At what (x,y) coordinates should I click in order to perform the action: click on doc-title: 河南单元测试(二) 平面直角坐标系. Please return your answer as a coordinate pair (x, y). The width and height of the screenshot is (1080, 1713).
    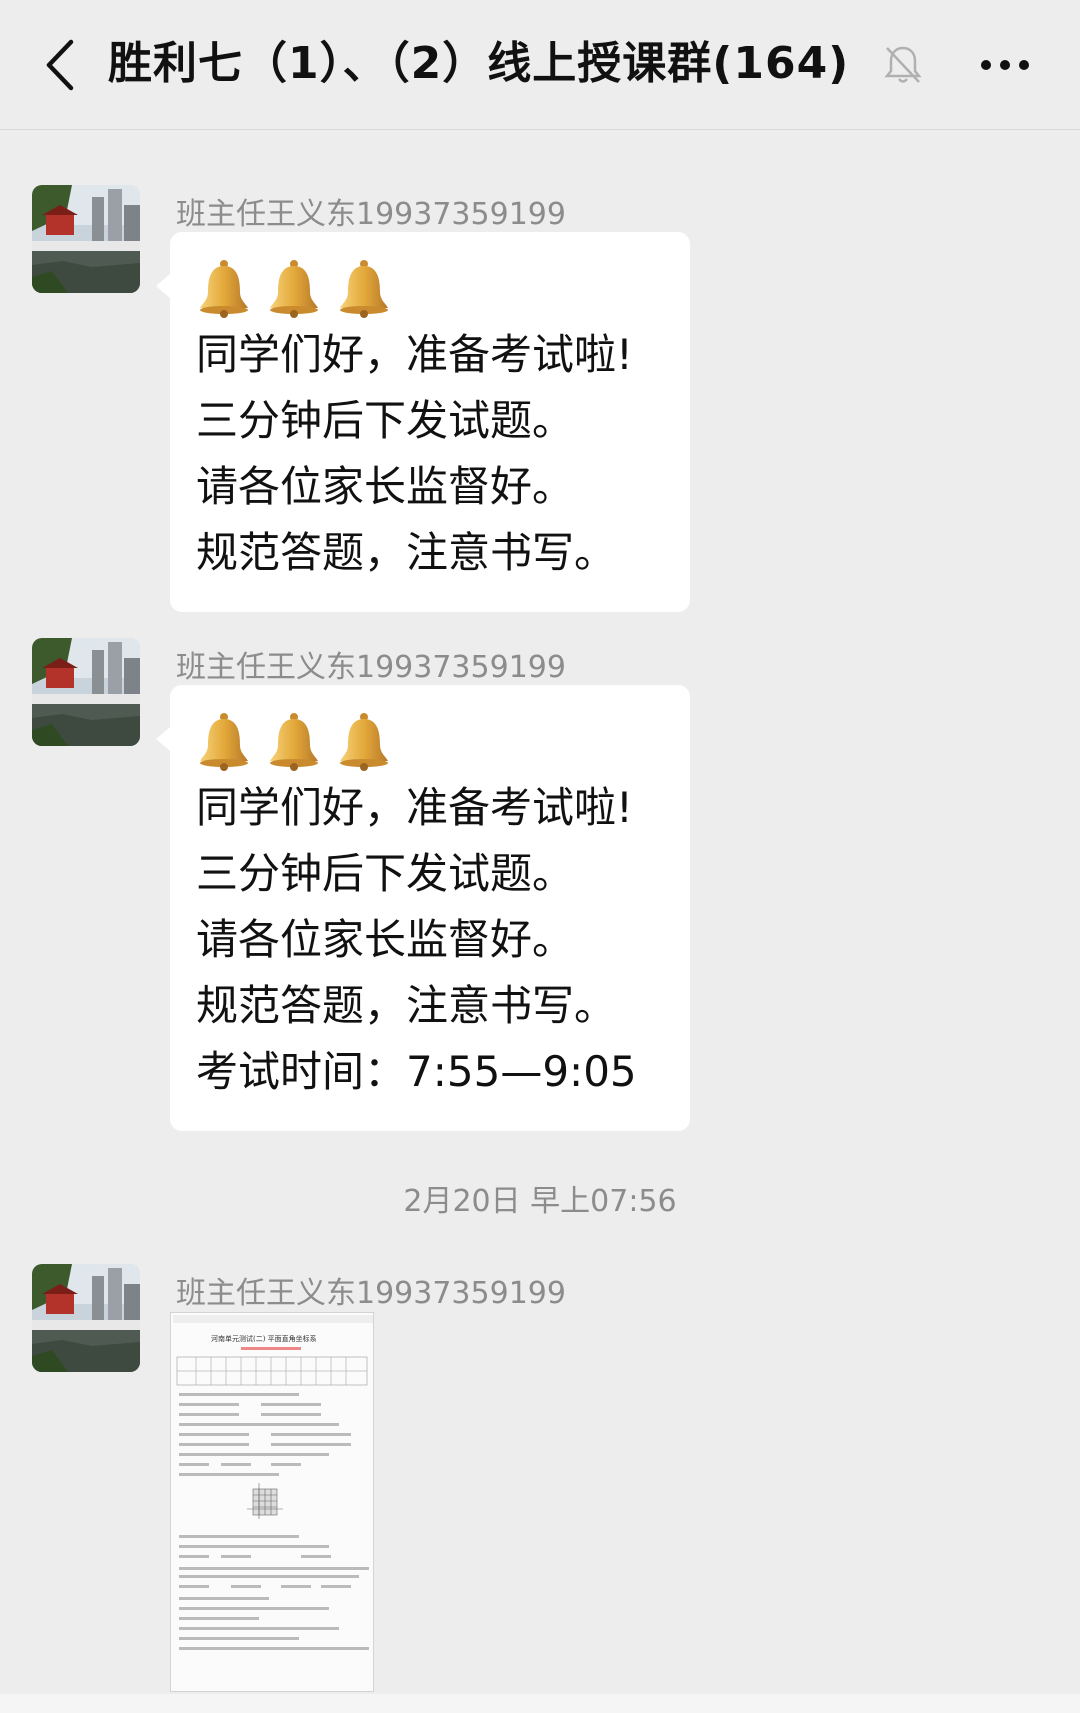
    Looking at the image, I should click on (264, 1338).